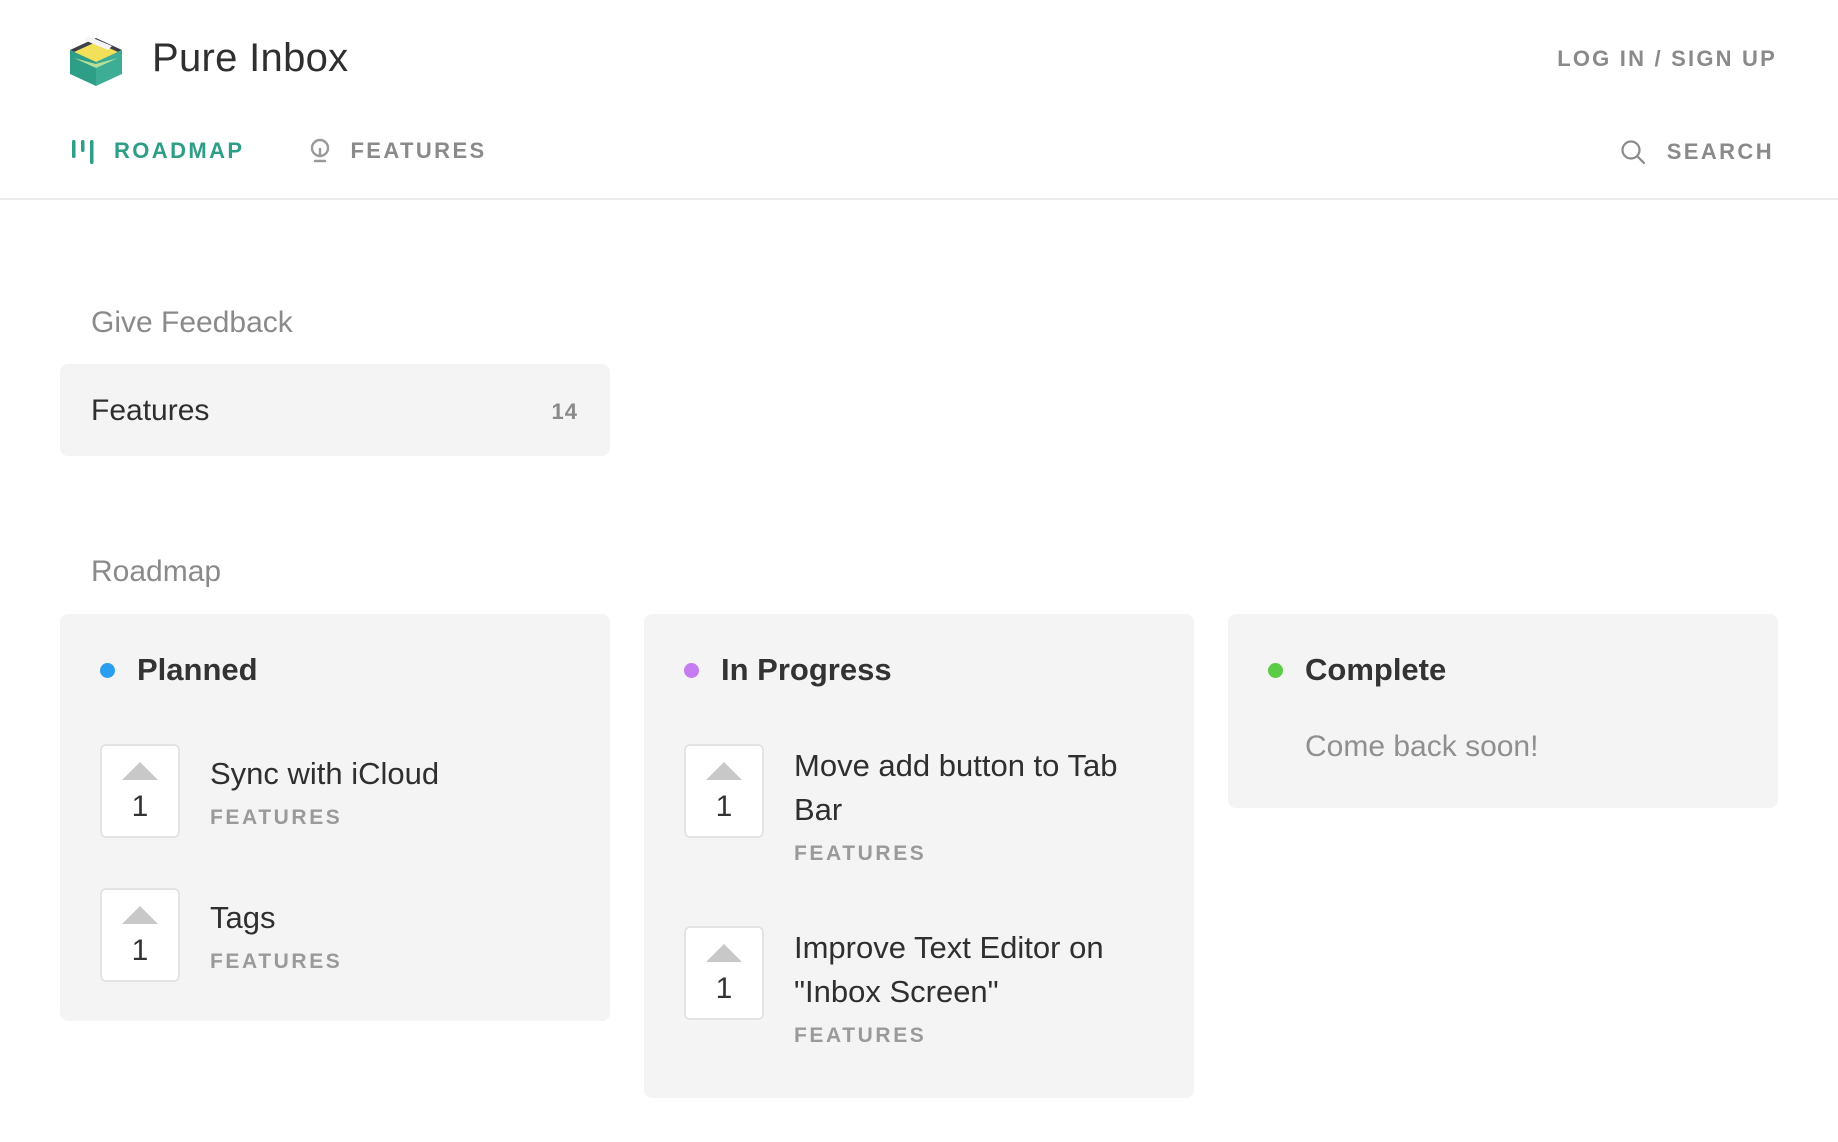  Describe the element at coordinates (1376, 669) in the screenshot. I see `column-title: Complete` at that location.